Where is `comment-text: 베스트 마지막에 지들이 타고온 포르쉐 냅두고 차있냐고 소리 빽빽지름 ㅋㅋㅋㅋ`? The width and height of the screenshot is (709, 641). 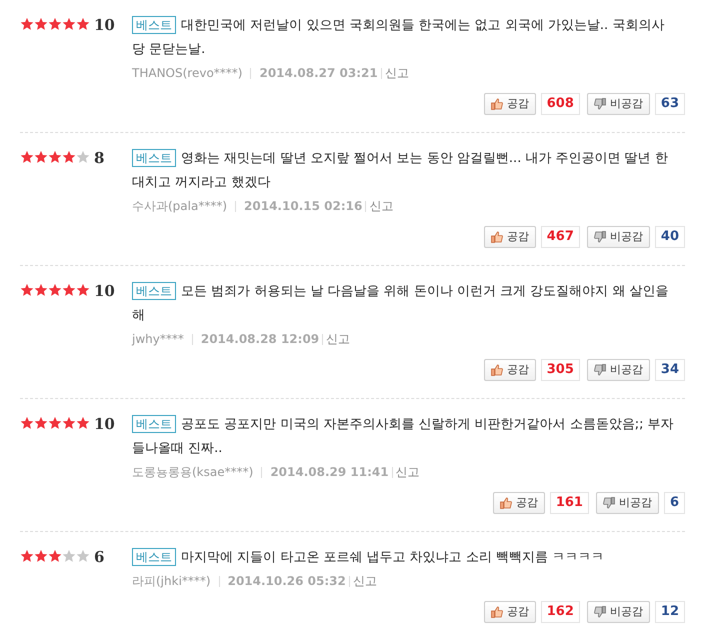
comment-text: 베스트 마지막에 지들이 타고온 포르쉐 냅두고 차있냐고 소리 빽빽지름 ㅋㅋㅋㅋ is located at coordinates (404, 558).